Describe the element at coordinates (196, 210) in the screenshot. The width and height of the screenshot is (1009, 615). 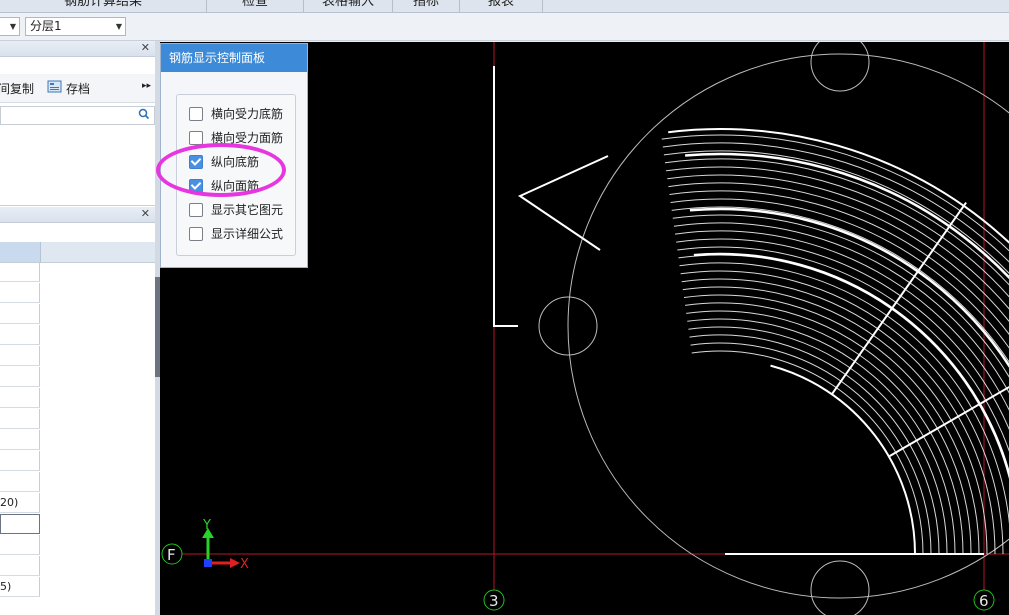
I see `checkbox-show-other-elements` at that location.